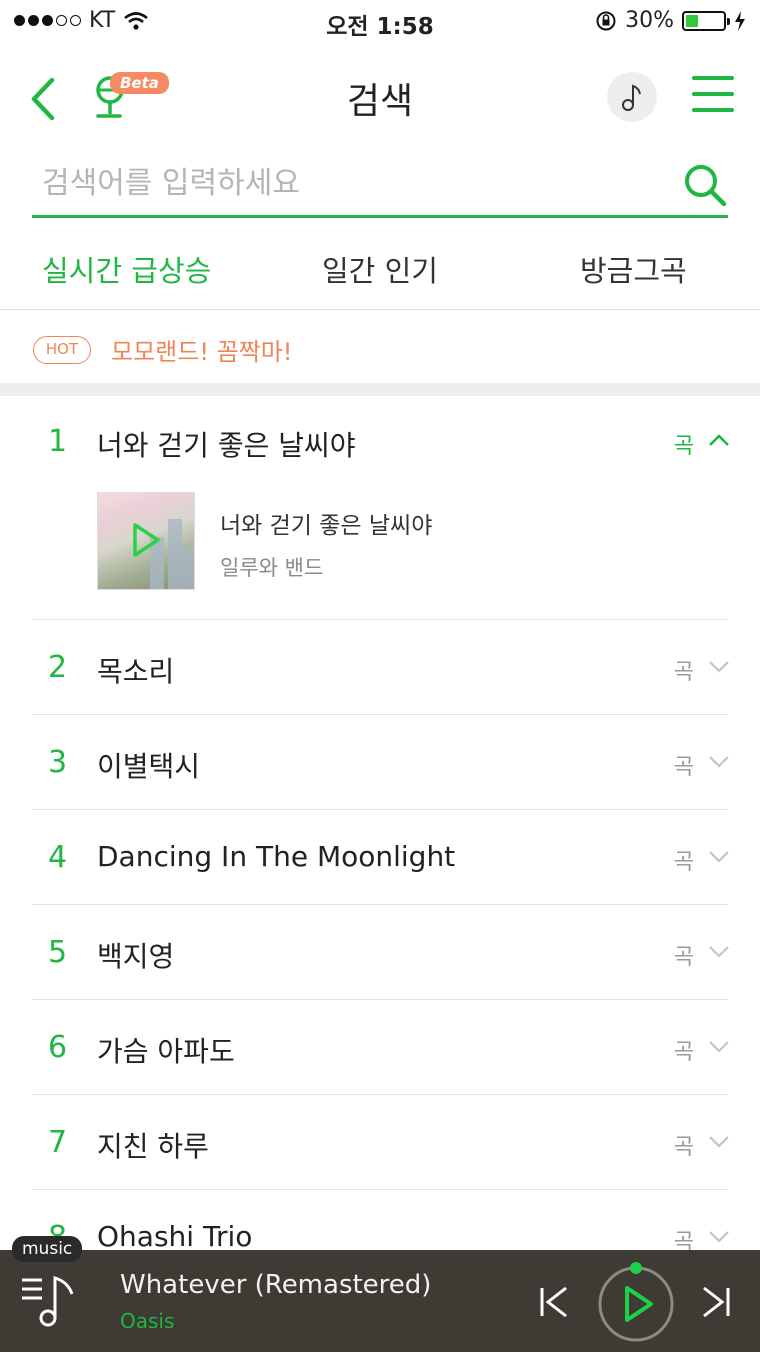 Image resolution: width=760 pixels, height=1352 pixels. I want to click on search-term: 너와 걷기 좋은 날씨야, so click(226, 444).